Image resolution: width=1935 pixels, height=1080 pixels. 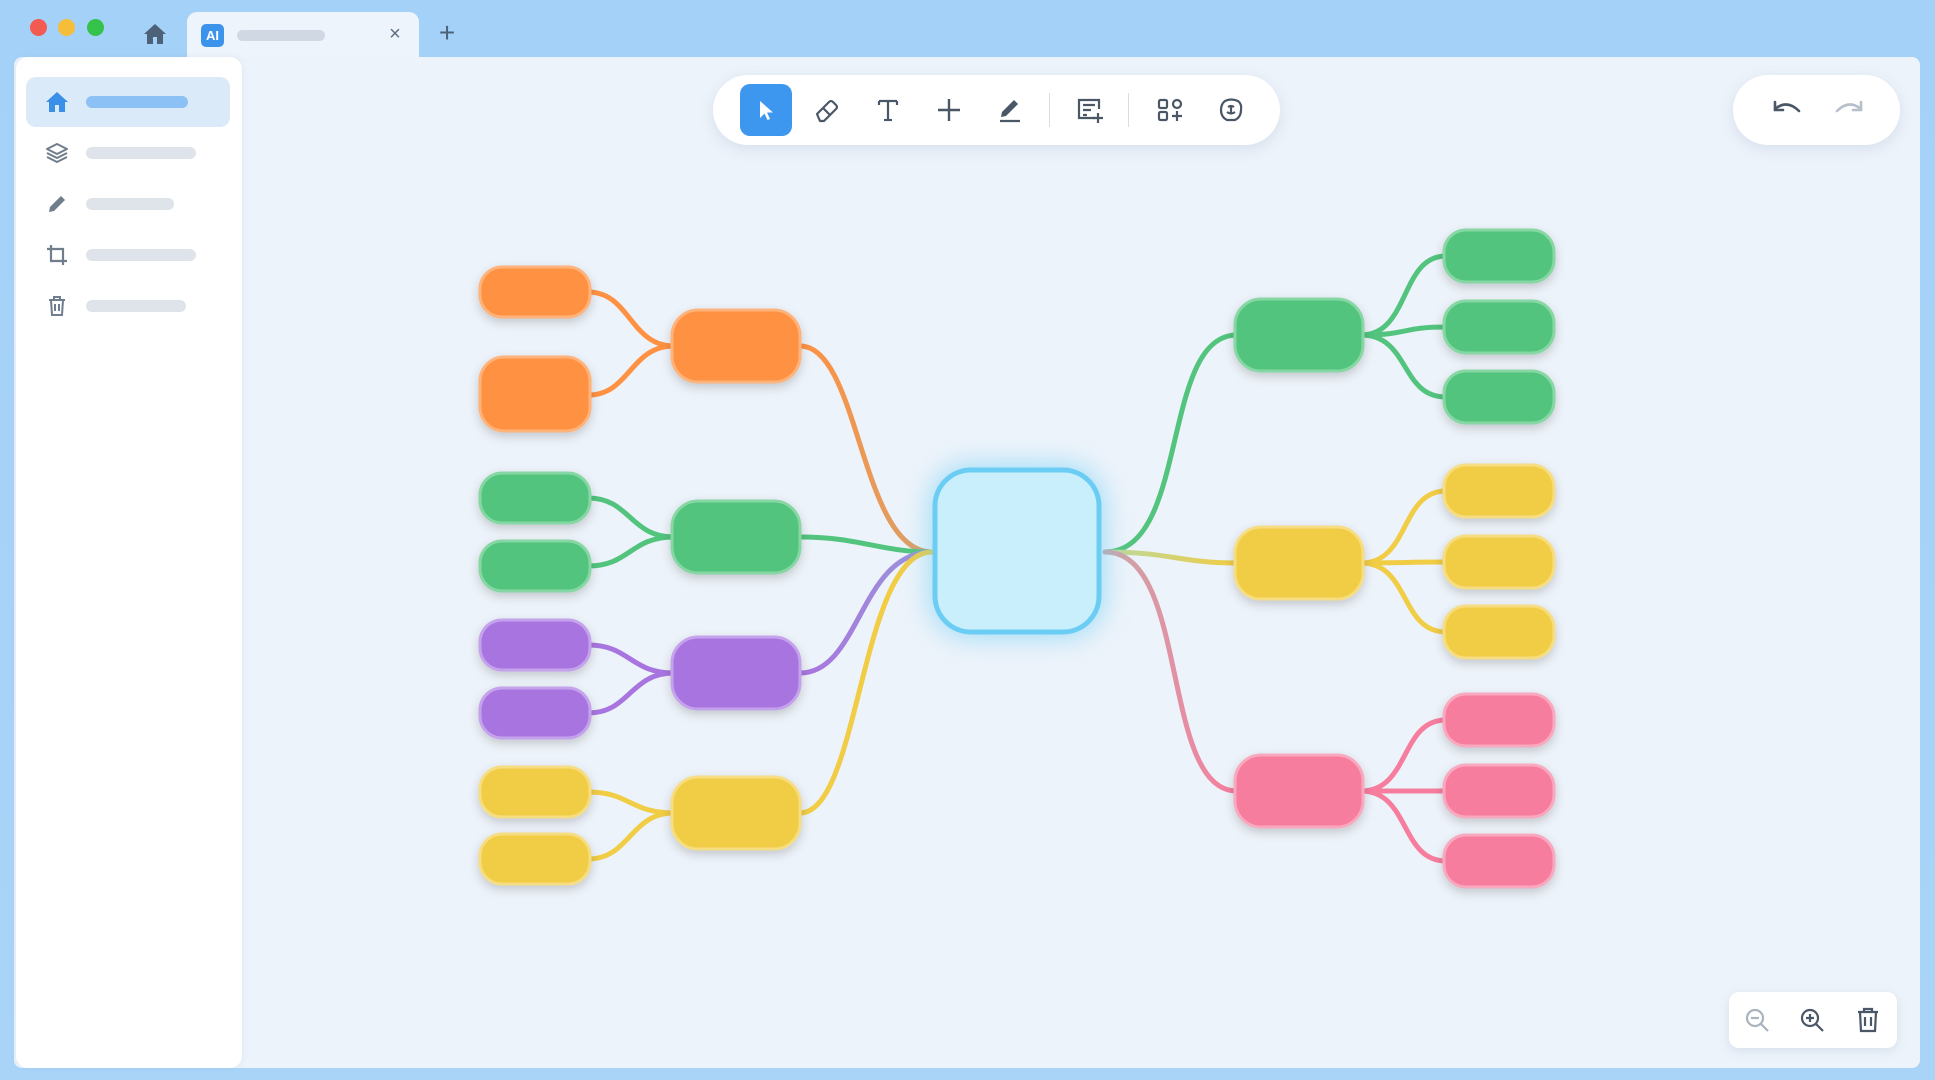 What do you see at coordinates (95, 27) in the screenshot?
I see `maximize-window-button` at bounding box center [95, 27].